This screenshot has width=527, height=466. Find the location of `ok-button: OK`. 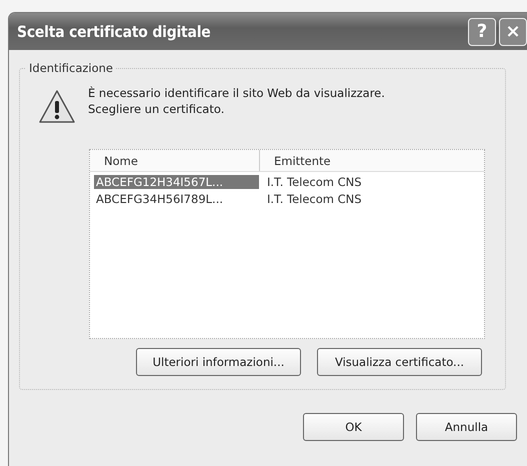

ok-button: OK is located at coordinates (353, 427).